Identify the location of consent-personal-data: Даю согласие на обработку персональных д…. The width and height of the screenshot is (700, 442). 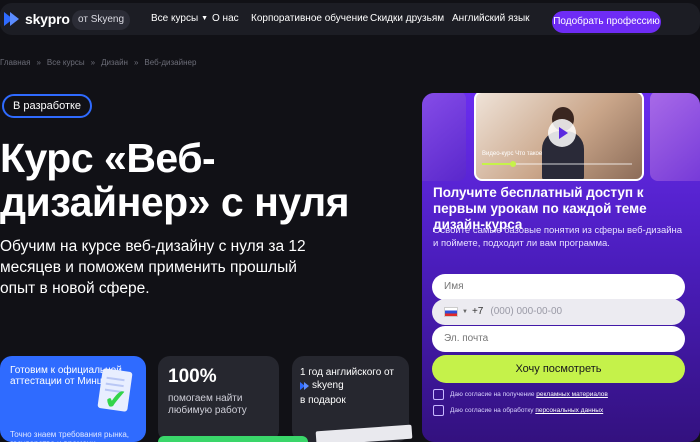
(518, 410).